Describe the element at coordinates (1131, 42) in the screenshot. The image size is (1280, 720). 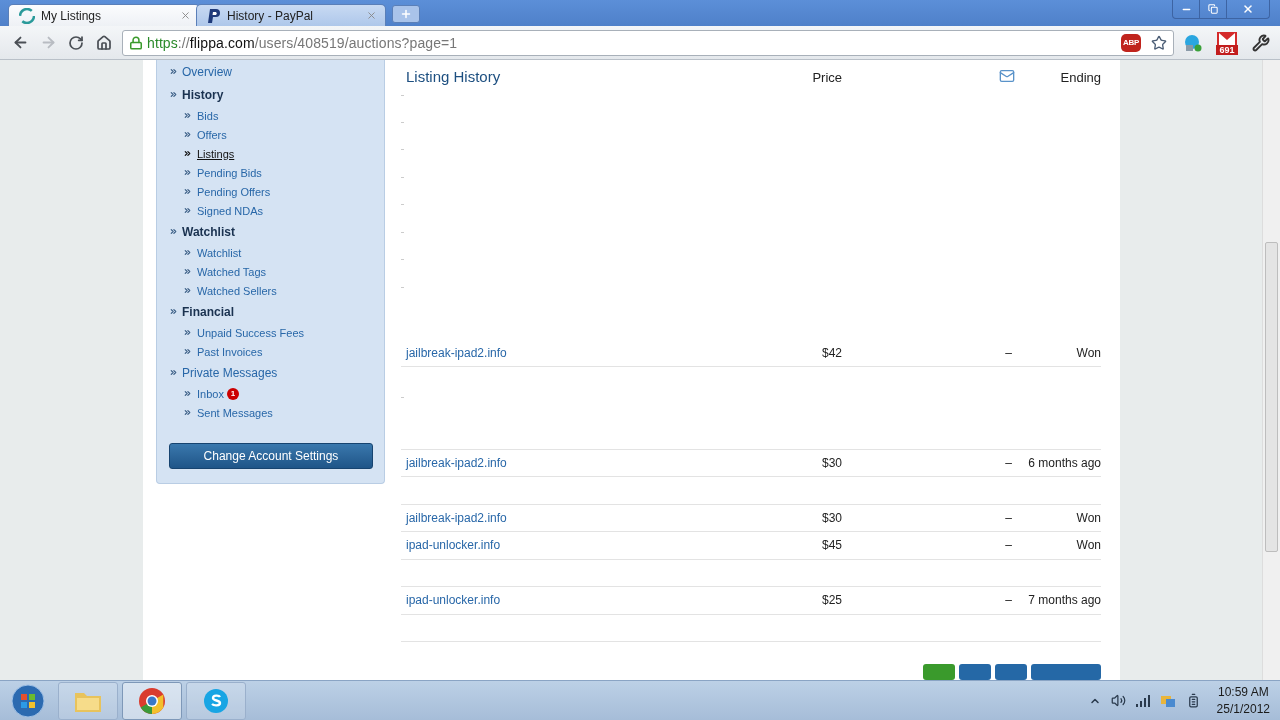
I see `adblock-icon: ABP` at that location.